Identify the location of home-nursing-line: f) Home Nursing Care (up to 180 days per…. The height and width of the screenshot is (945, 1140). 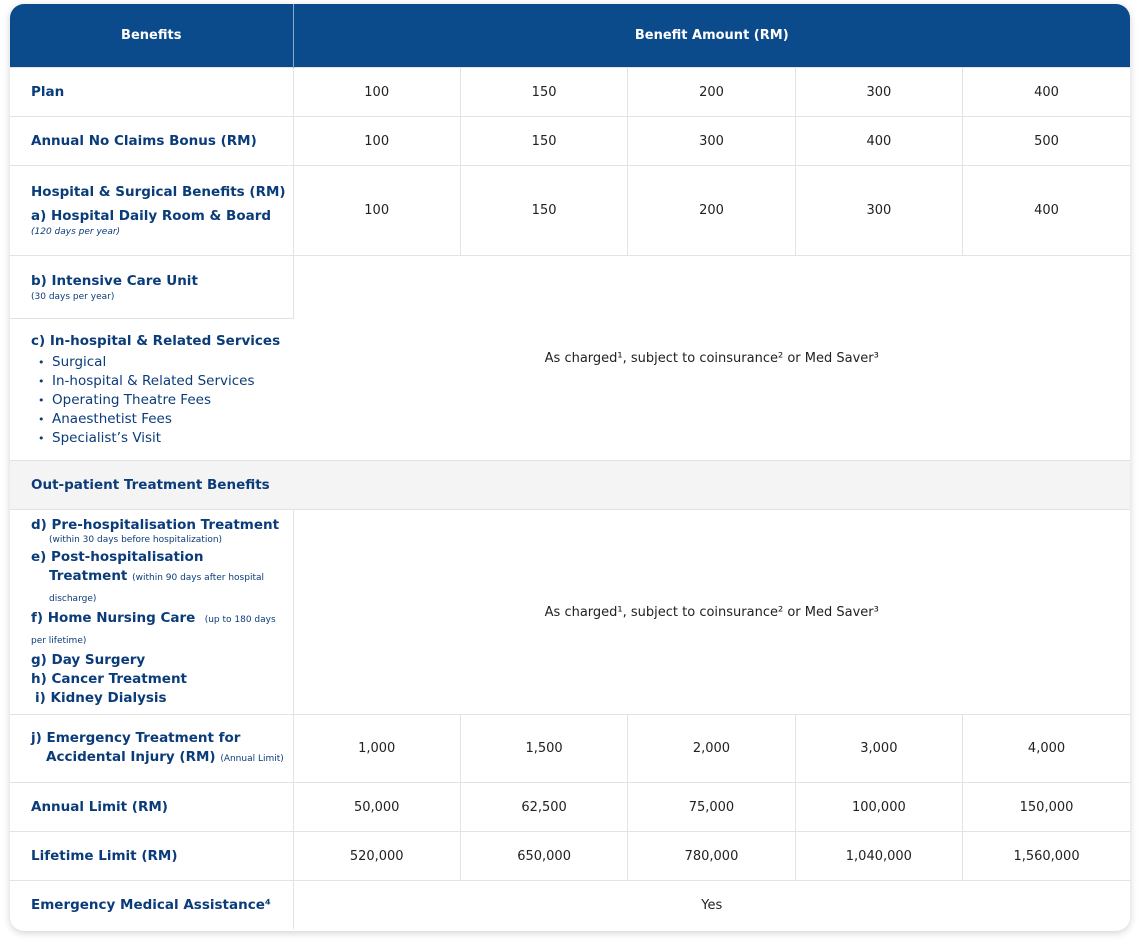
(162, 630).